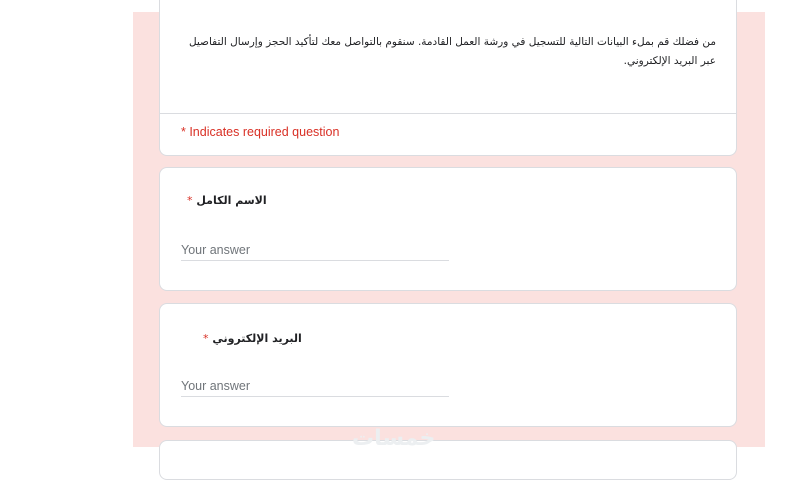 The height and width of the screenshot is (480, 800). Describe the element at coordinates (448, 113) in the screenshot. I see `divider` at that location.